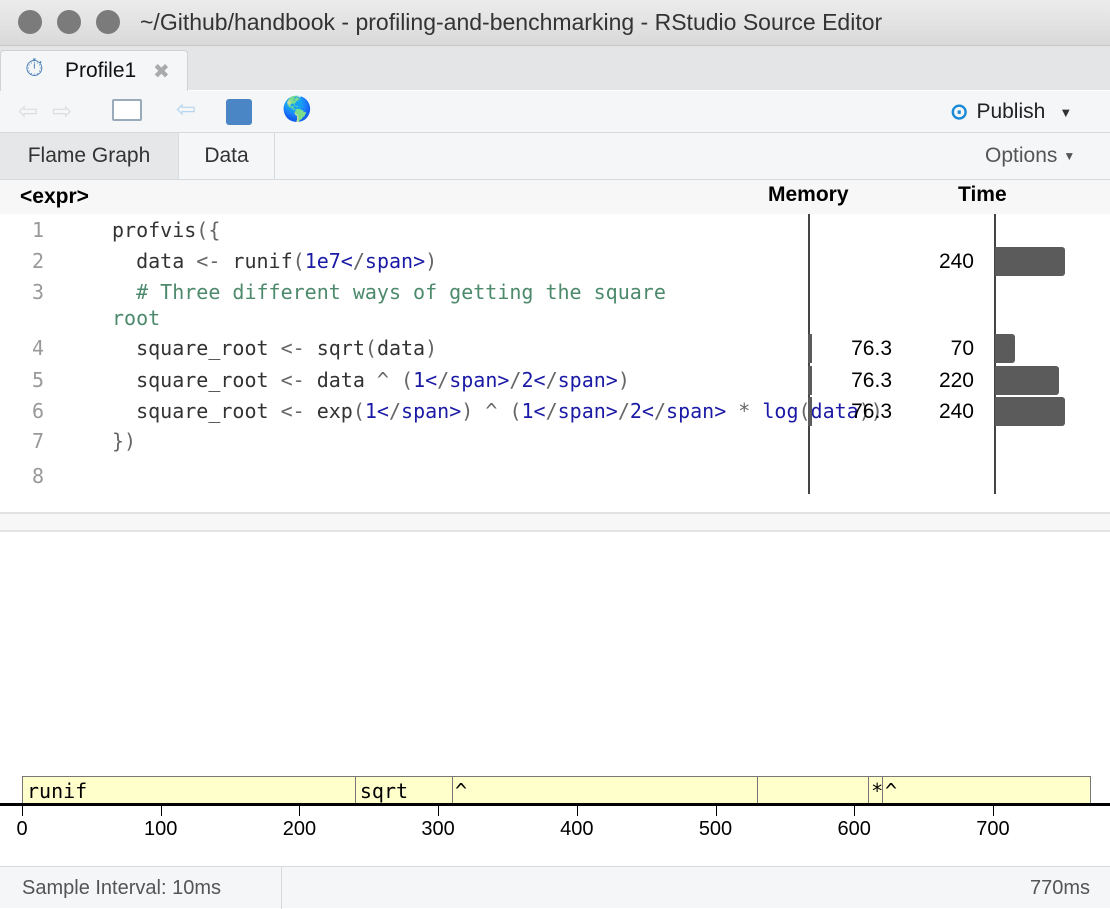  What do you see at coordinates (37, 476) in the screenshot?
I see `line-number: 8` at bounding box center [37, 476].